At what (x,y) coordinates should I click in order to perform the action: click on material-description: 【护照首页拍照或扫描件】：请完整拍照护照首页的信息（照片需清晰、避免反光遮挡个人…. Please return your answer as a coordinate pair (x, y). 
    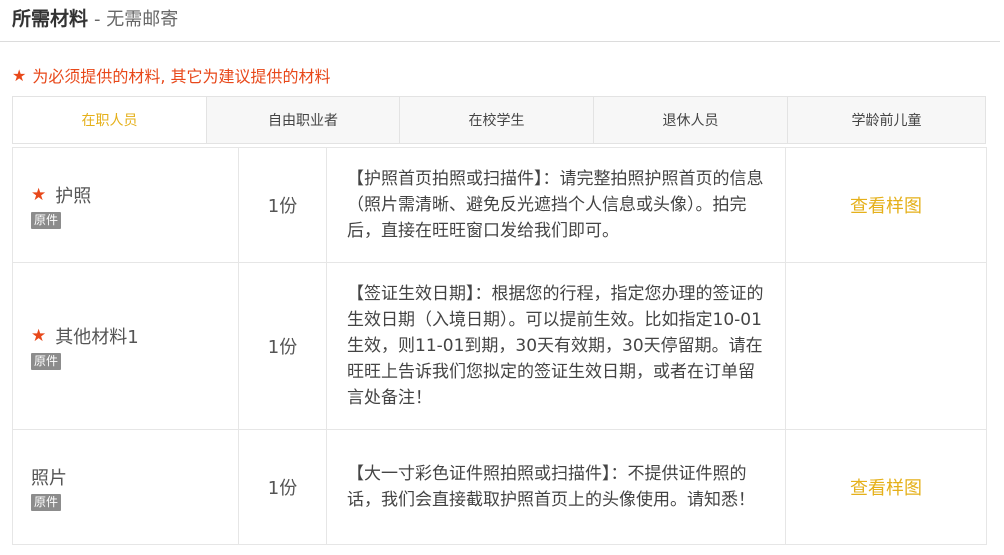
    Looking at the image, I should click on (556, 205).